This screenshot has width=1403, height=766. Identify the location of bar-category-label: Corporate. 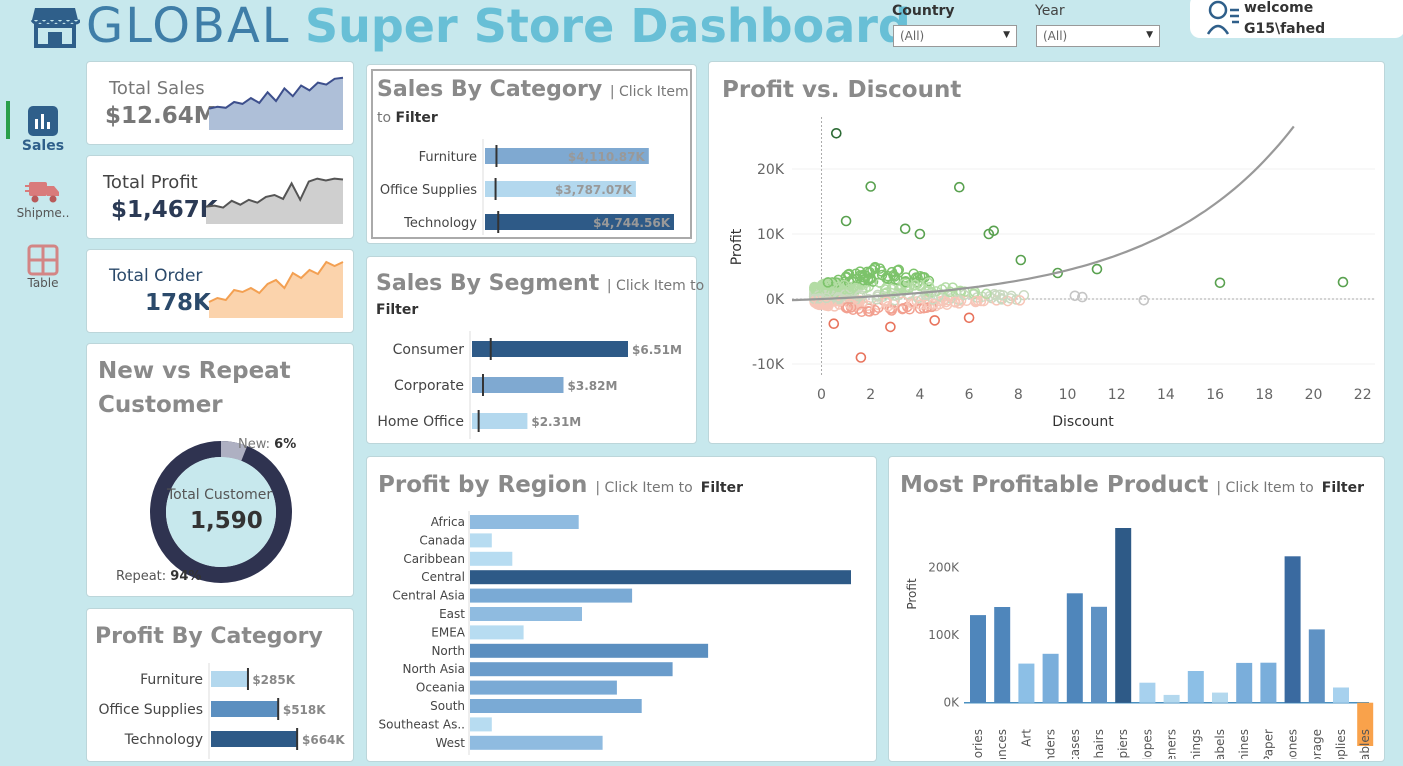
(429, 386).